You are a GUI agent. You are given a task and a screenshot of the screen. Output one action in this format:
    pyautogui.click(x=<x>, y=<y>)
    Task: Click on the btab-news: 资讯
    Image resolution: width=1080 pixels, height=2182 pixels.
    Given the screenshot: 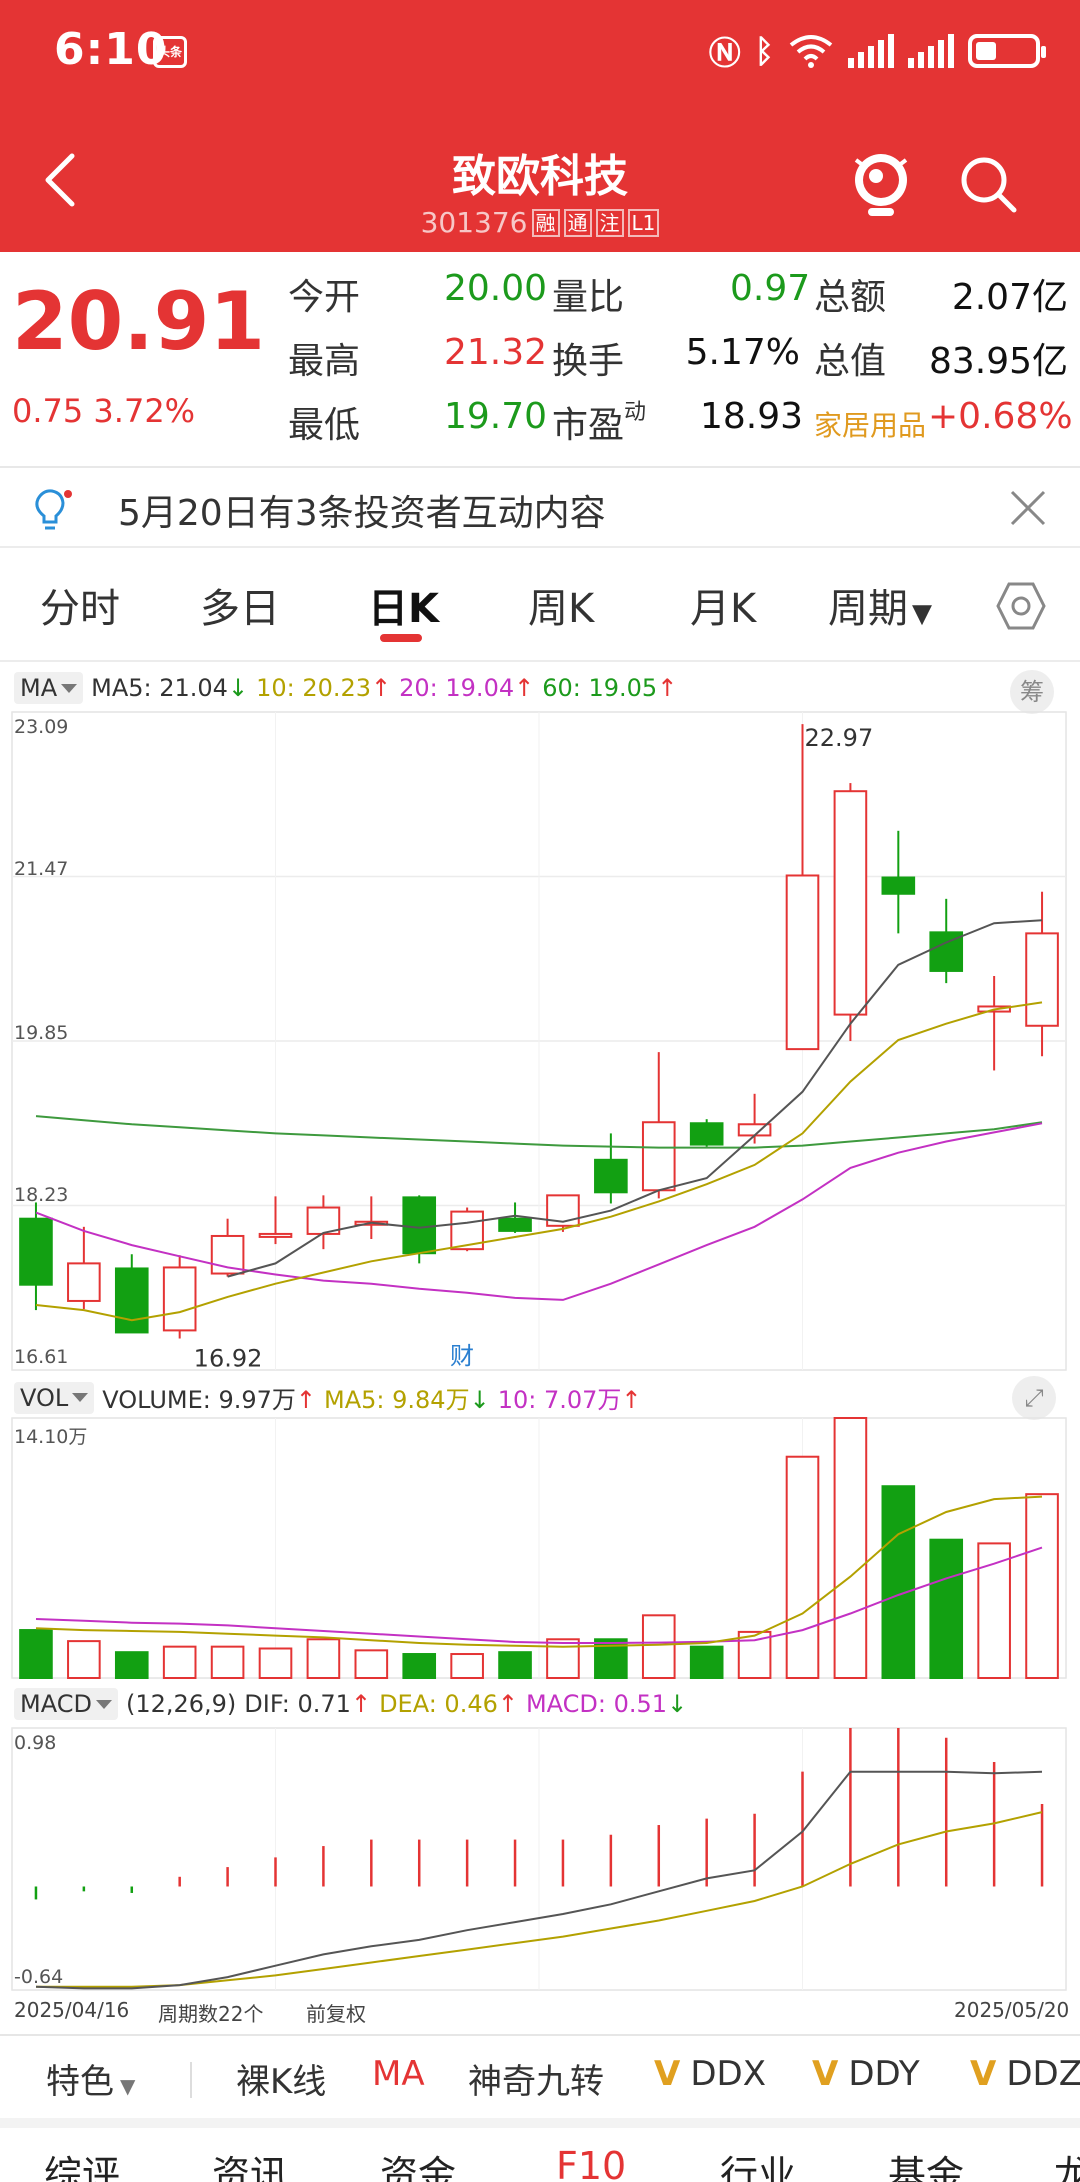 What is the action you would take?
    pyautogui.click(x=250, y=2163)
    